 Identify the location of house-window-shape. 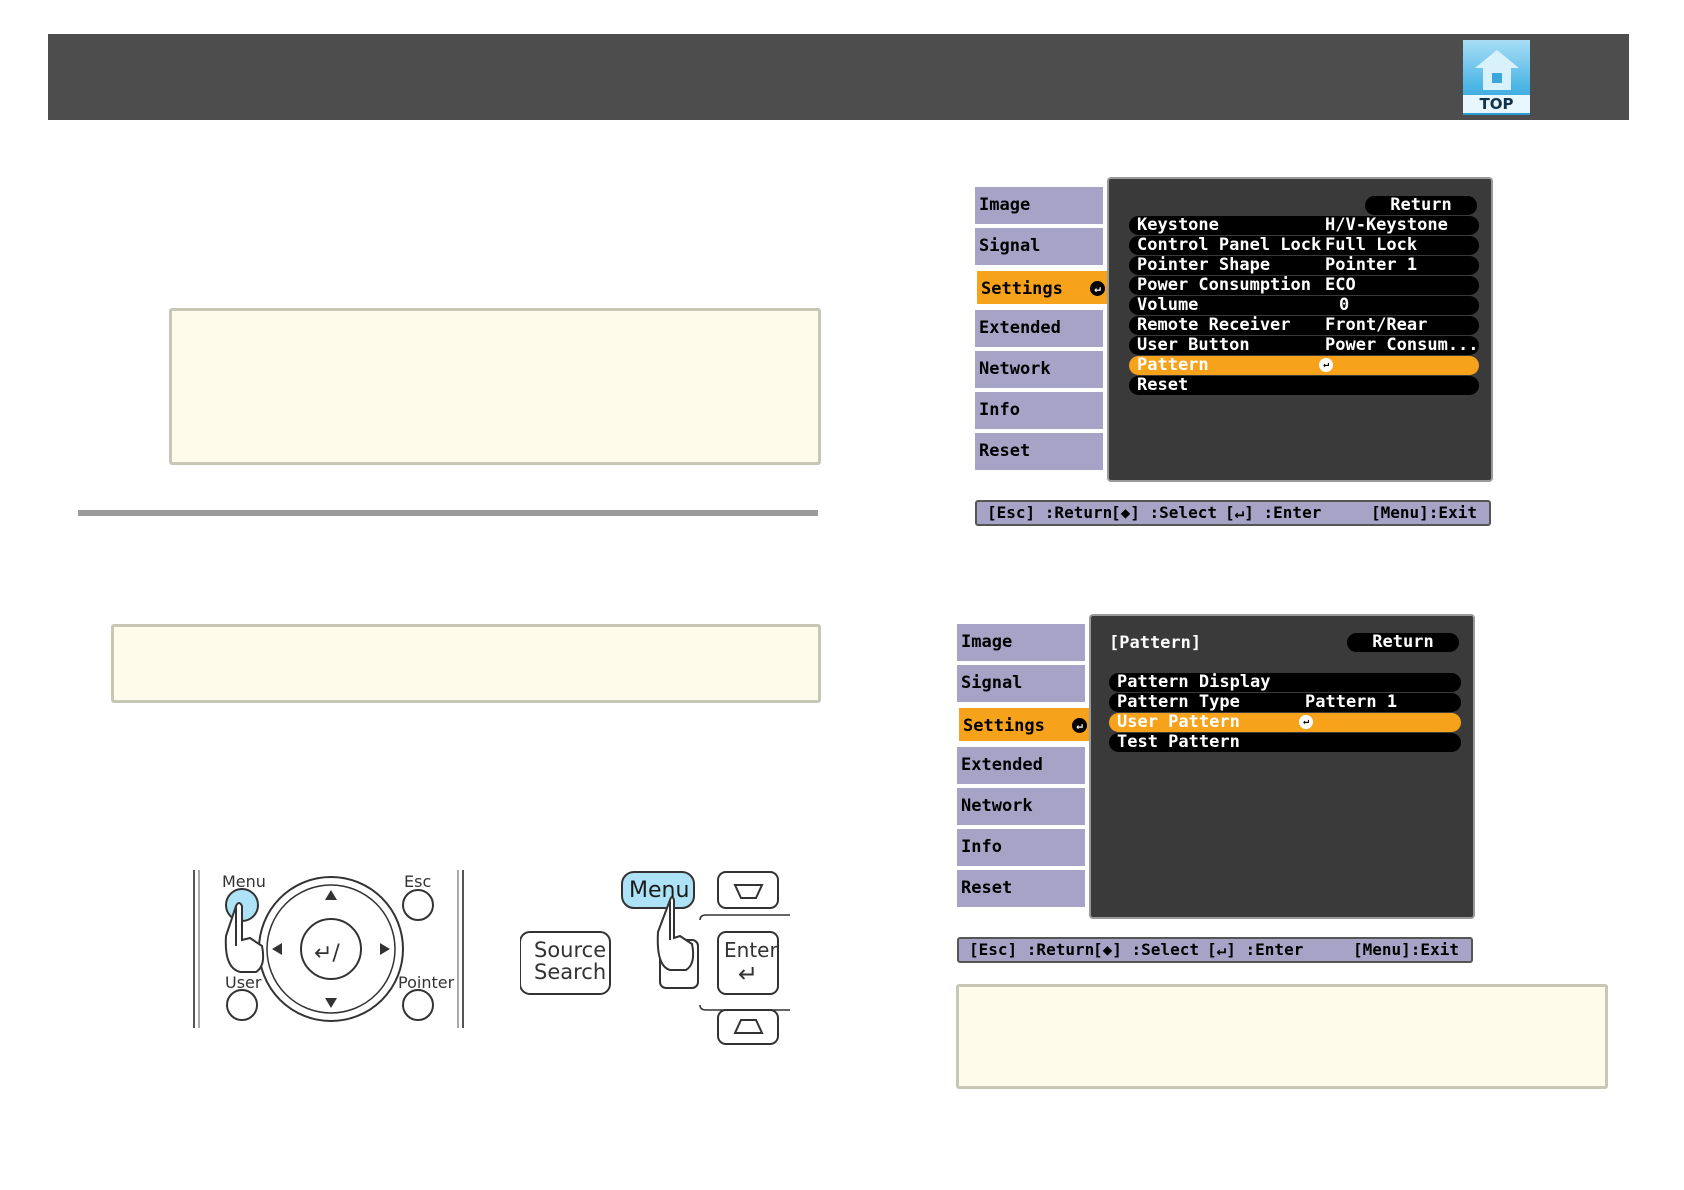
(1497, 78).